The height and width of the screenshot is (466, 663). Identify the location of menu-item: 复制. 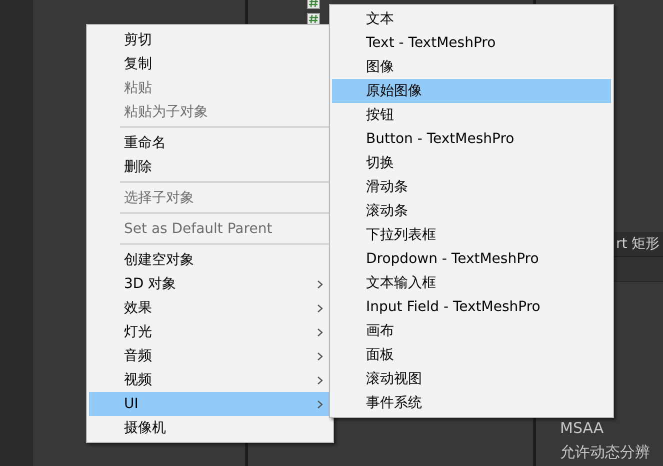
(210, 64).